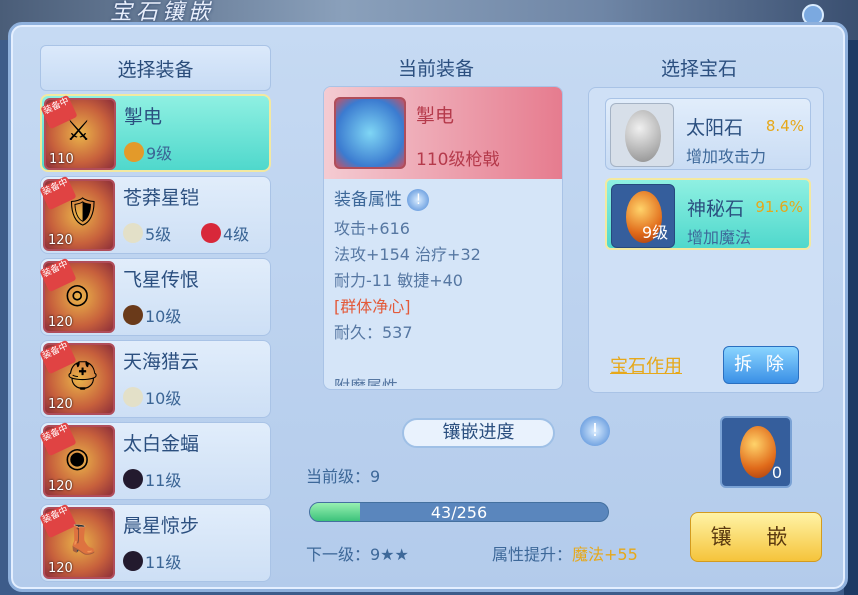 Image resolution: width=858 pixels, height=595 pixels. What do you see at coordinates (435, 116) in the screenshot?
I see `current-equipment-name: 掣电` at bounding box center [435, 116].